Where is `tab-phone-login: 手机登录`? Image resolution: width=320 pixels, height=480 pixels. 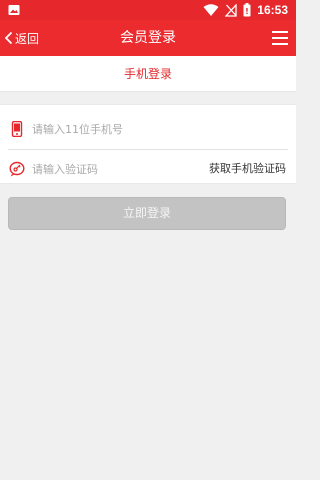
tab-phone-login: 手机登录 is located at coordinates (148, 74).